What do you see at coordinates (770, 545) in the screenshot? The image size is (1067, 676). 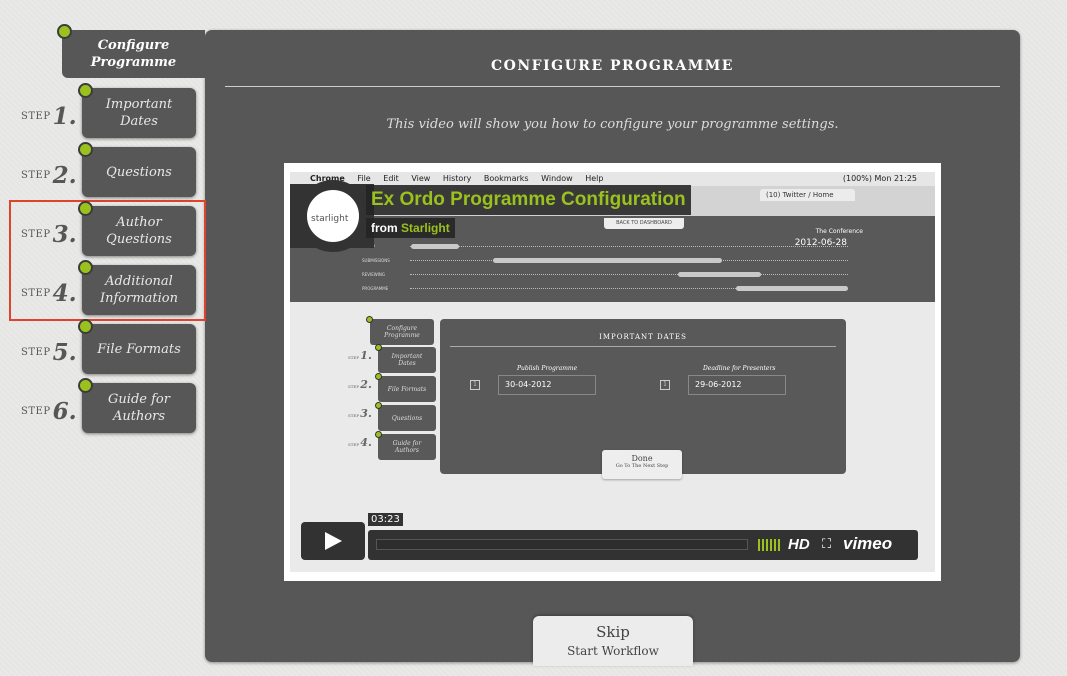 I see `volume-icon` at bounding box center [770, 545].